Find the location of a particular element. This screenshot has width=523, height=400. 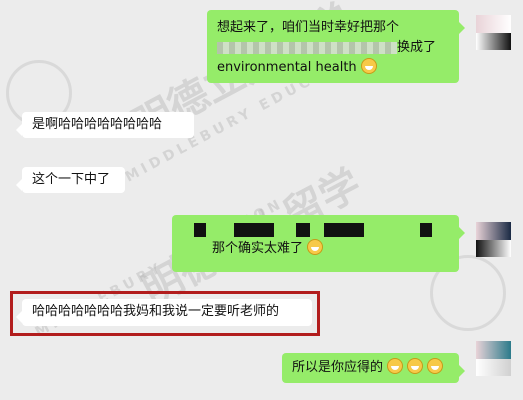

message-bubble-outgoing: 所以是你应得的 is located at coordinates (373, 368).